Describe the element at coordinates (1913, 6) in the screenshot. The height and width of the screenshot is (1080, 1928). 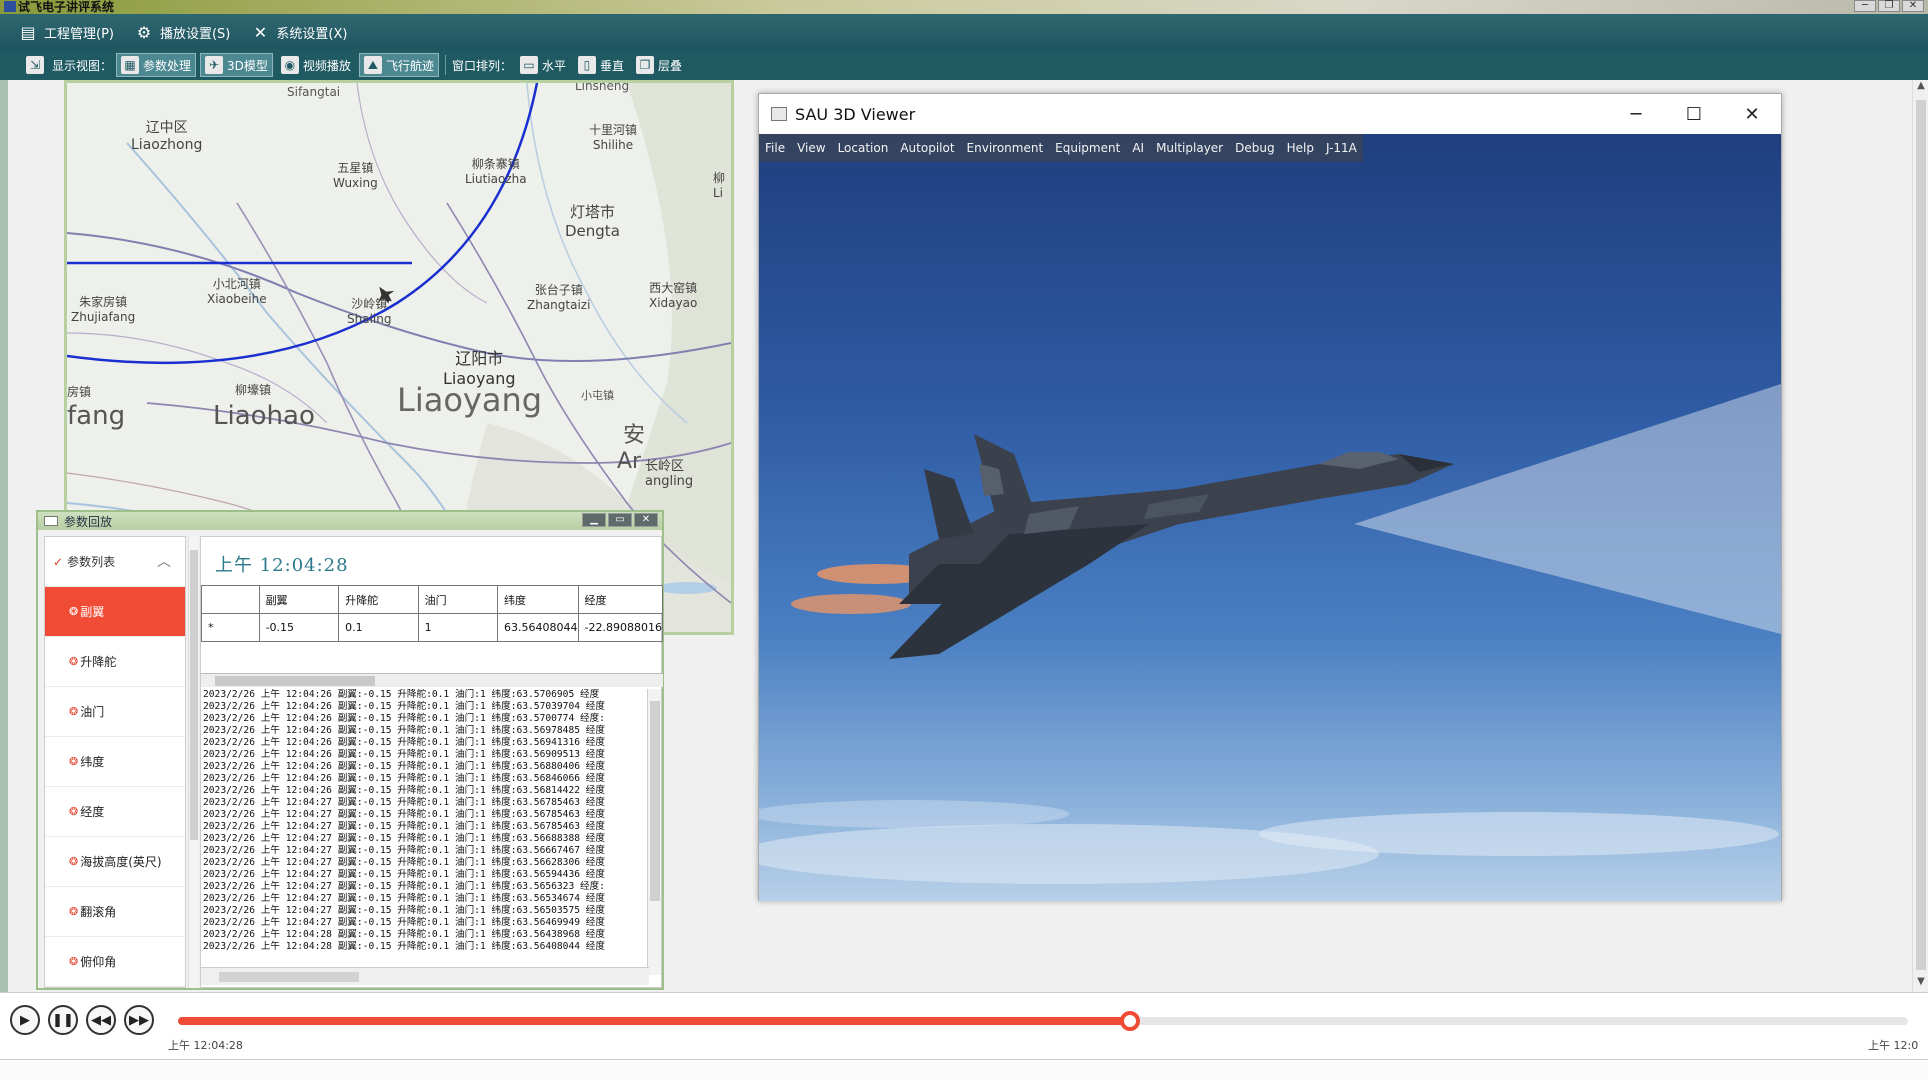
I see `close-button: ✕` at that location.